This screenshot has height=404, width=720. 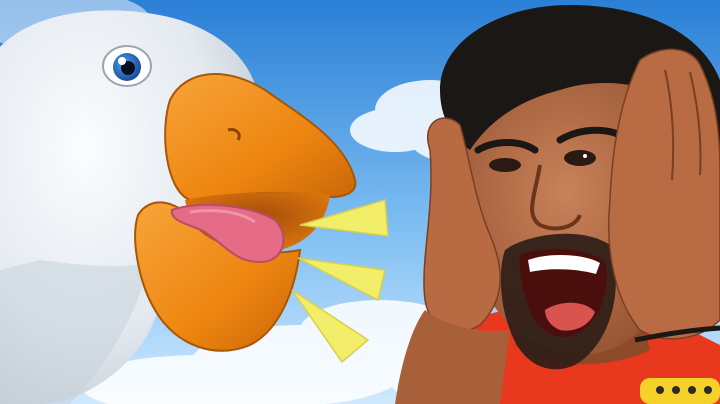 What do you see at coordinates (505, 165) in the screenshot?
I see `man-left-eye` at bounding box center [505, 165].